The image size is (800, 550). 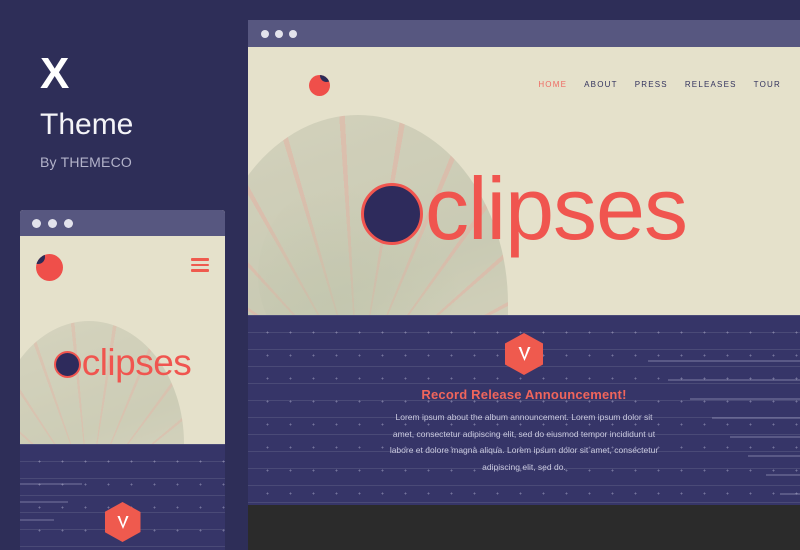 I want to click on hamburger-menu-icon, so click(x=200, y=265).